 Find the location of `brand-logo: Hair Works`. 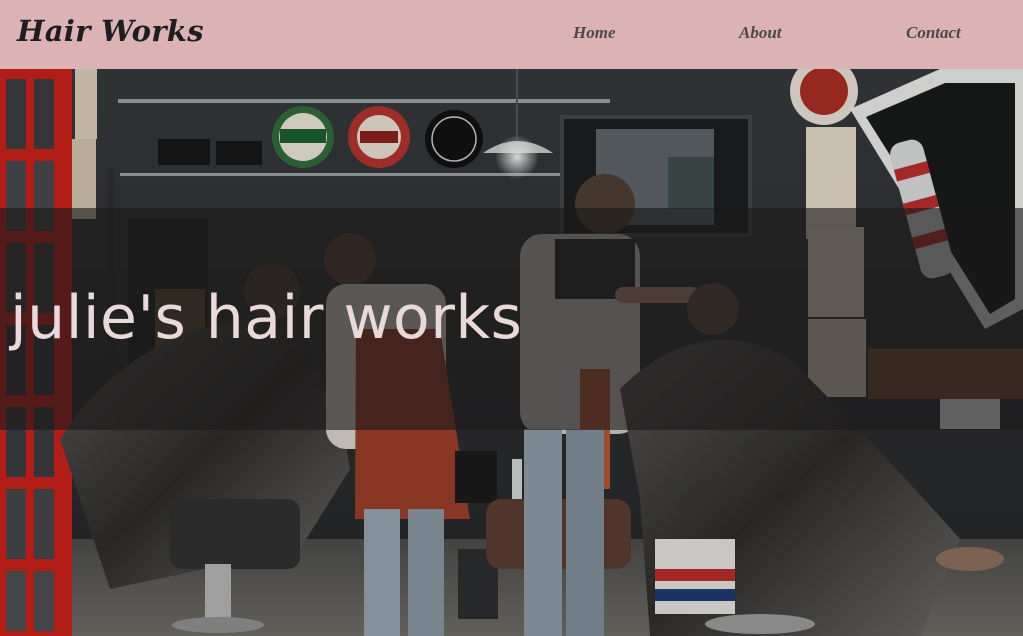

brand-logo: Hair Works is located at coordinates (110, 31).